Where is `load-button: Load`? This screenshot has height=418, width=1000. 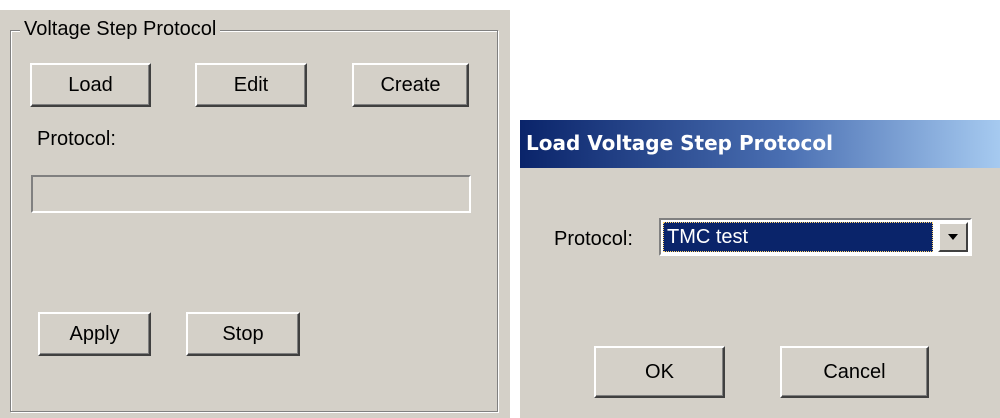 load-button: Load is located at coordinates (90, 85).